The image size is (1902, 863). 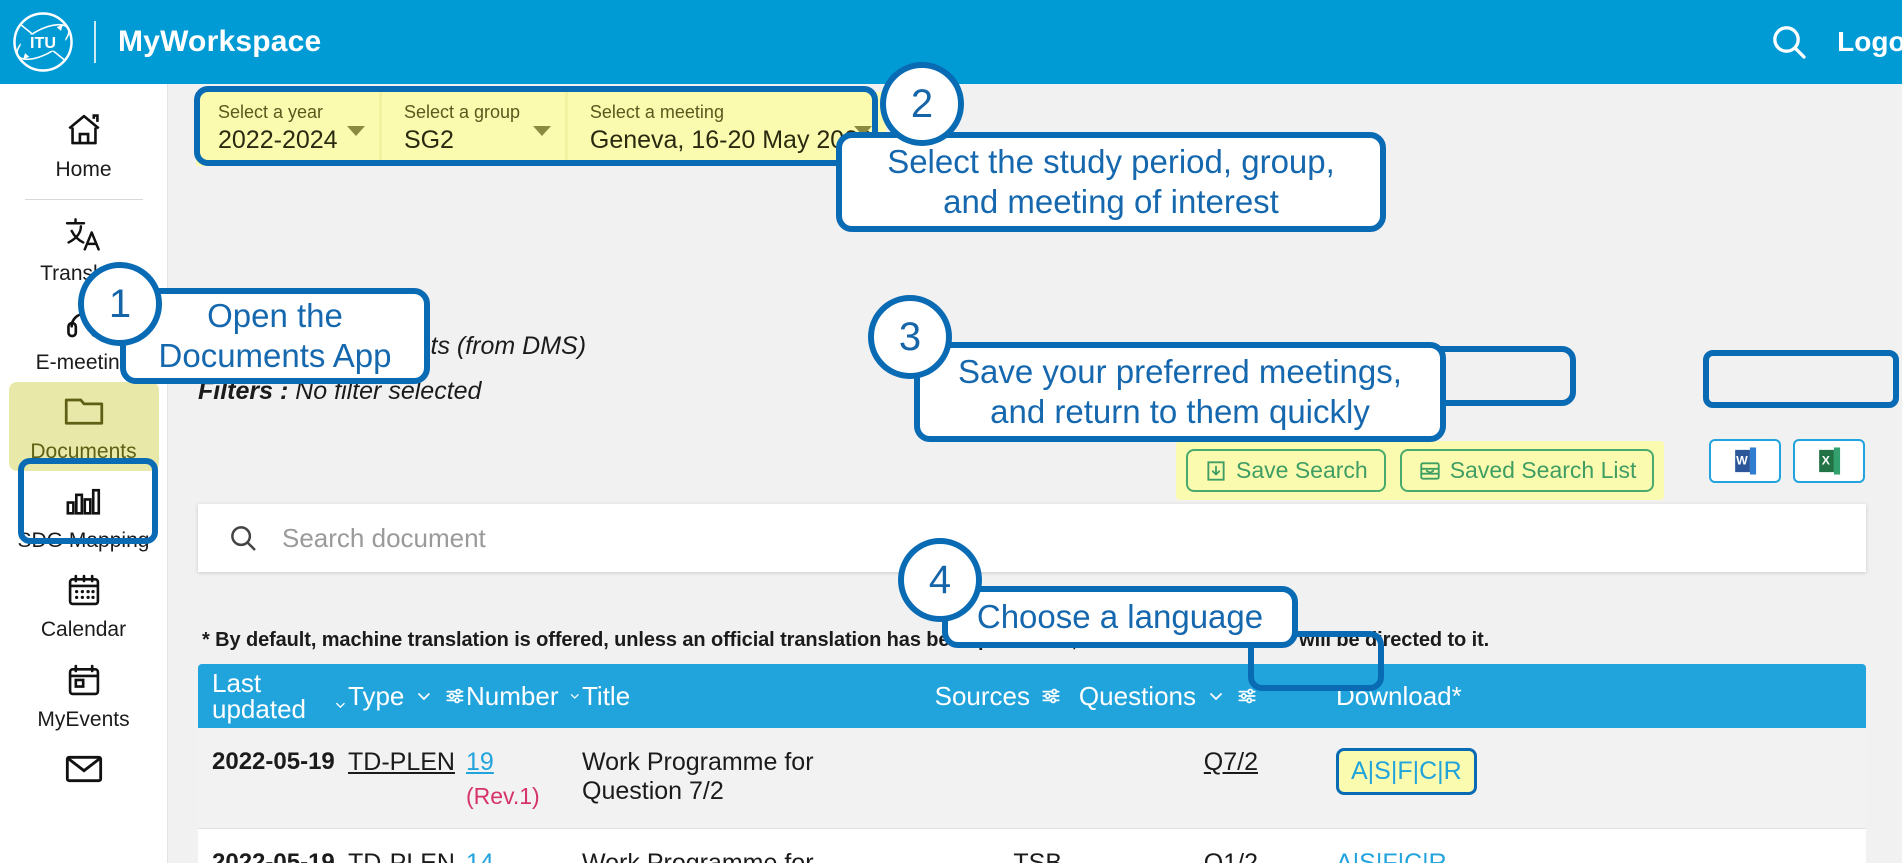 I want to click on sidebar-item-label: Home, so click(x=83, y=169).